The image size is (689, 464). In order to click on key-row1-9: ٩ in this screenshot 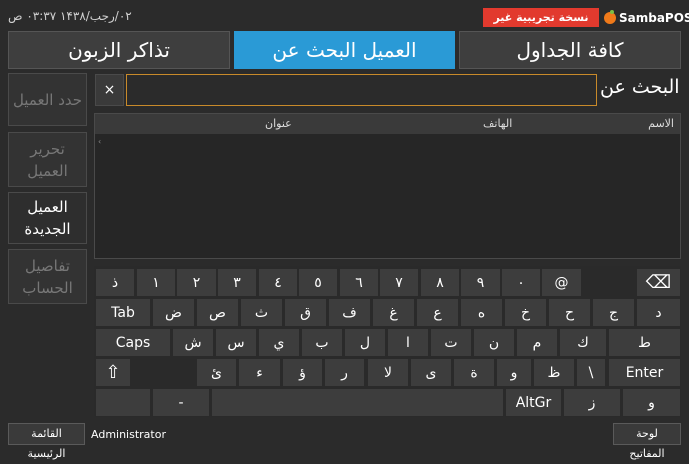, I will do `click(480, 282)`.